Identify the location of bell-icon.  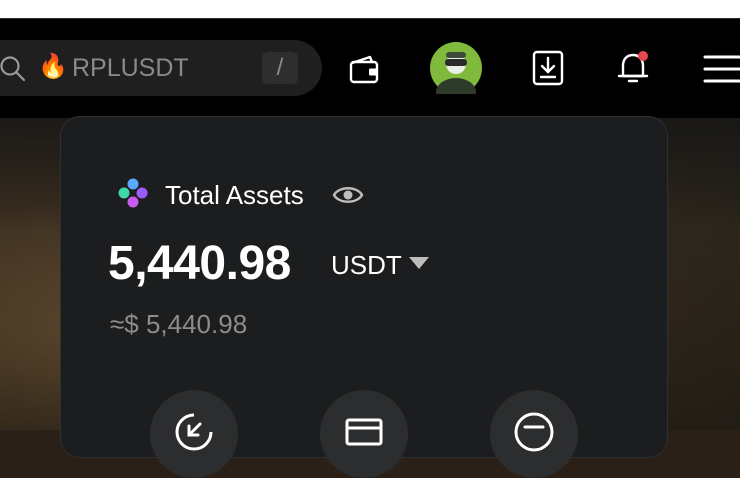
(634, 68).